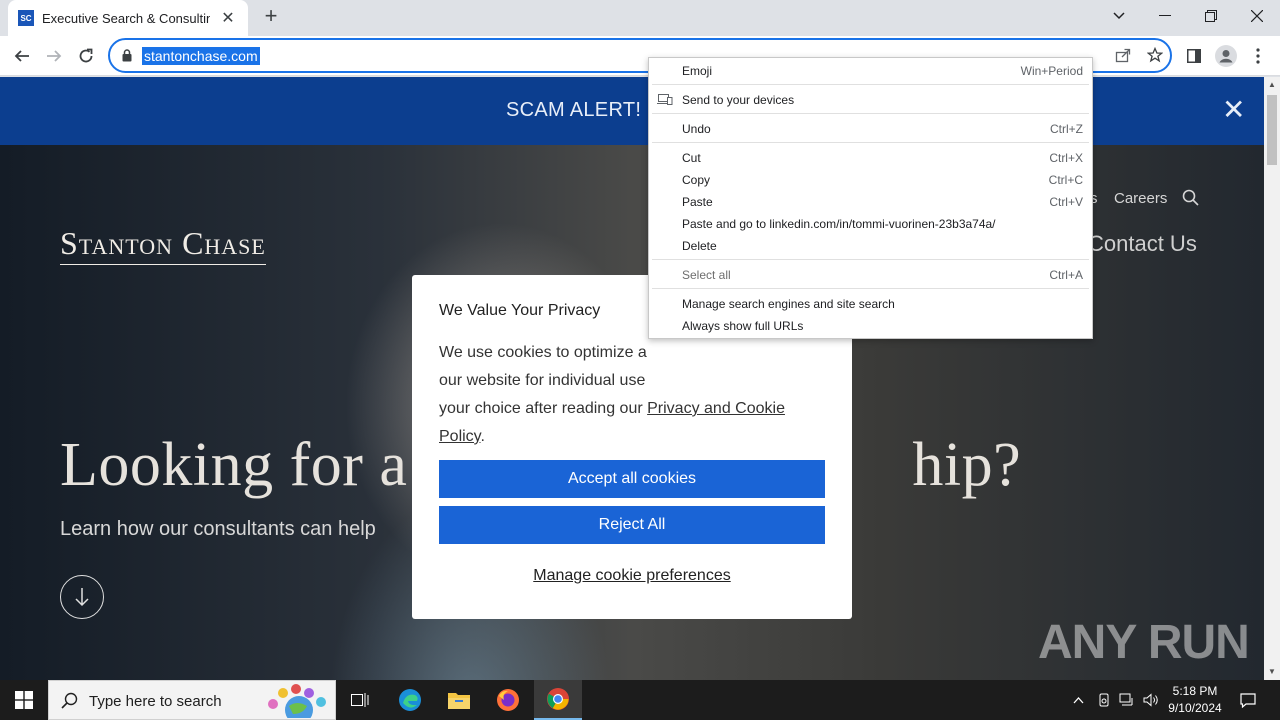 Image resolution: width=1280 pixels, height=720 pixels. What do you see at coordinates (1155, 56) in the screenshot?
I see `bookmark-star-icon` at bounding box center [1155, 56].